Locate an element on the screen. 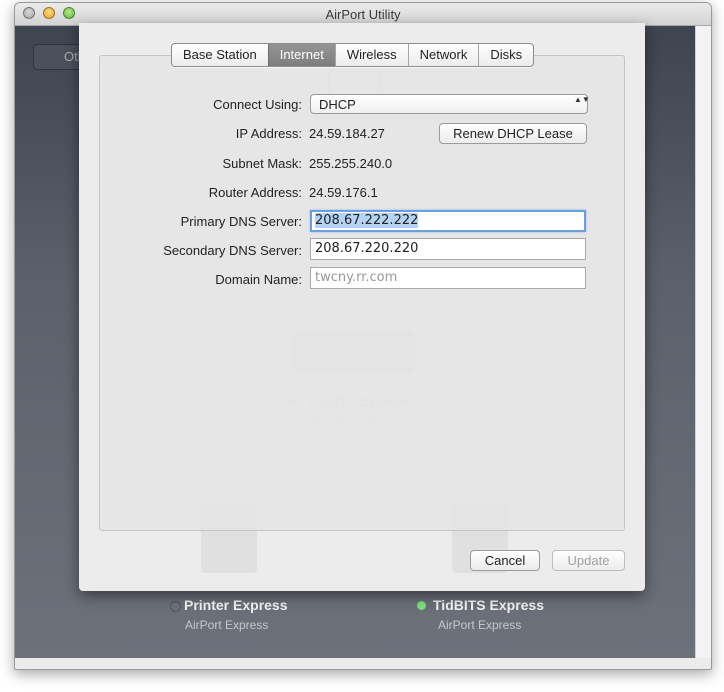 This screenshot has height=692, width=724. domain-name-placeholder: twcny.rr.com is located at coordinates (356, 277).